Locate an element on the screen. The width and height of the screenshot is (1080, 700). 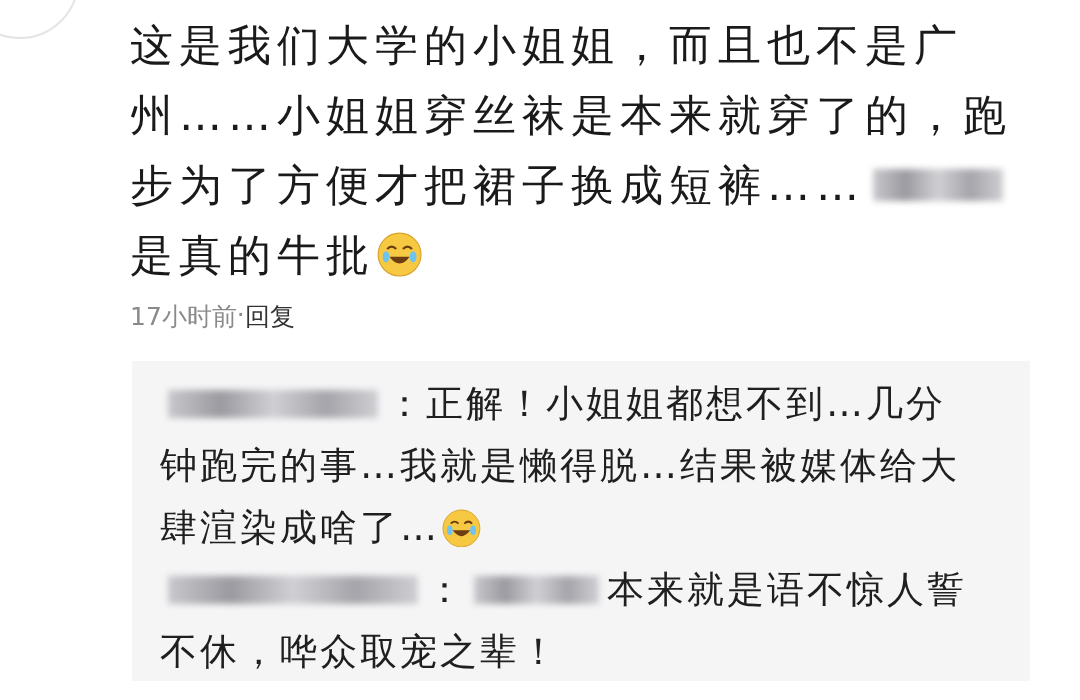
comment-text: 不休，哗众取宠之辈！ is located at coordinates (360, 652).